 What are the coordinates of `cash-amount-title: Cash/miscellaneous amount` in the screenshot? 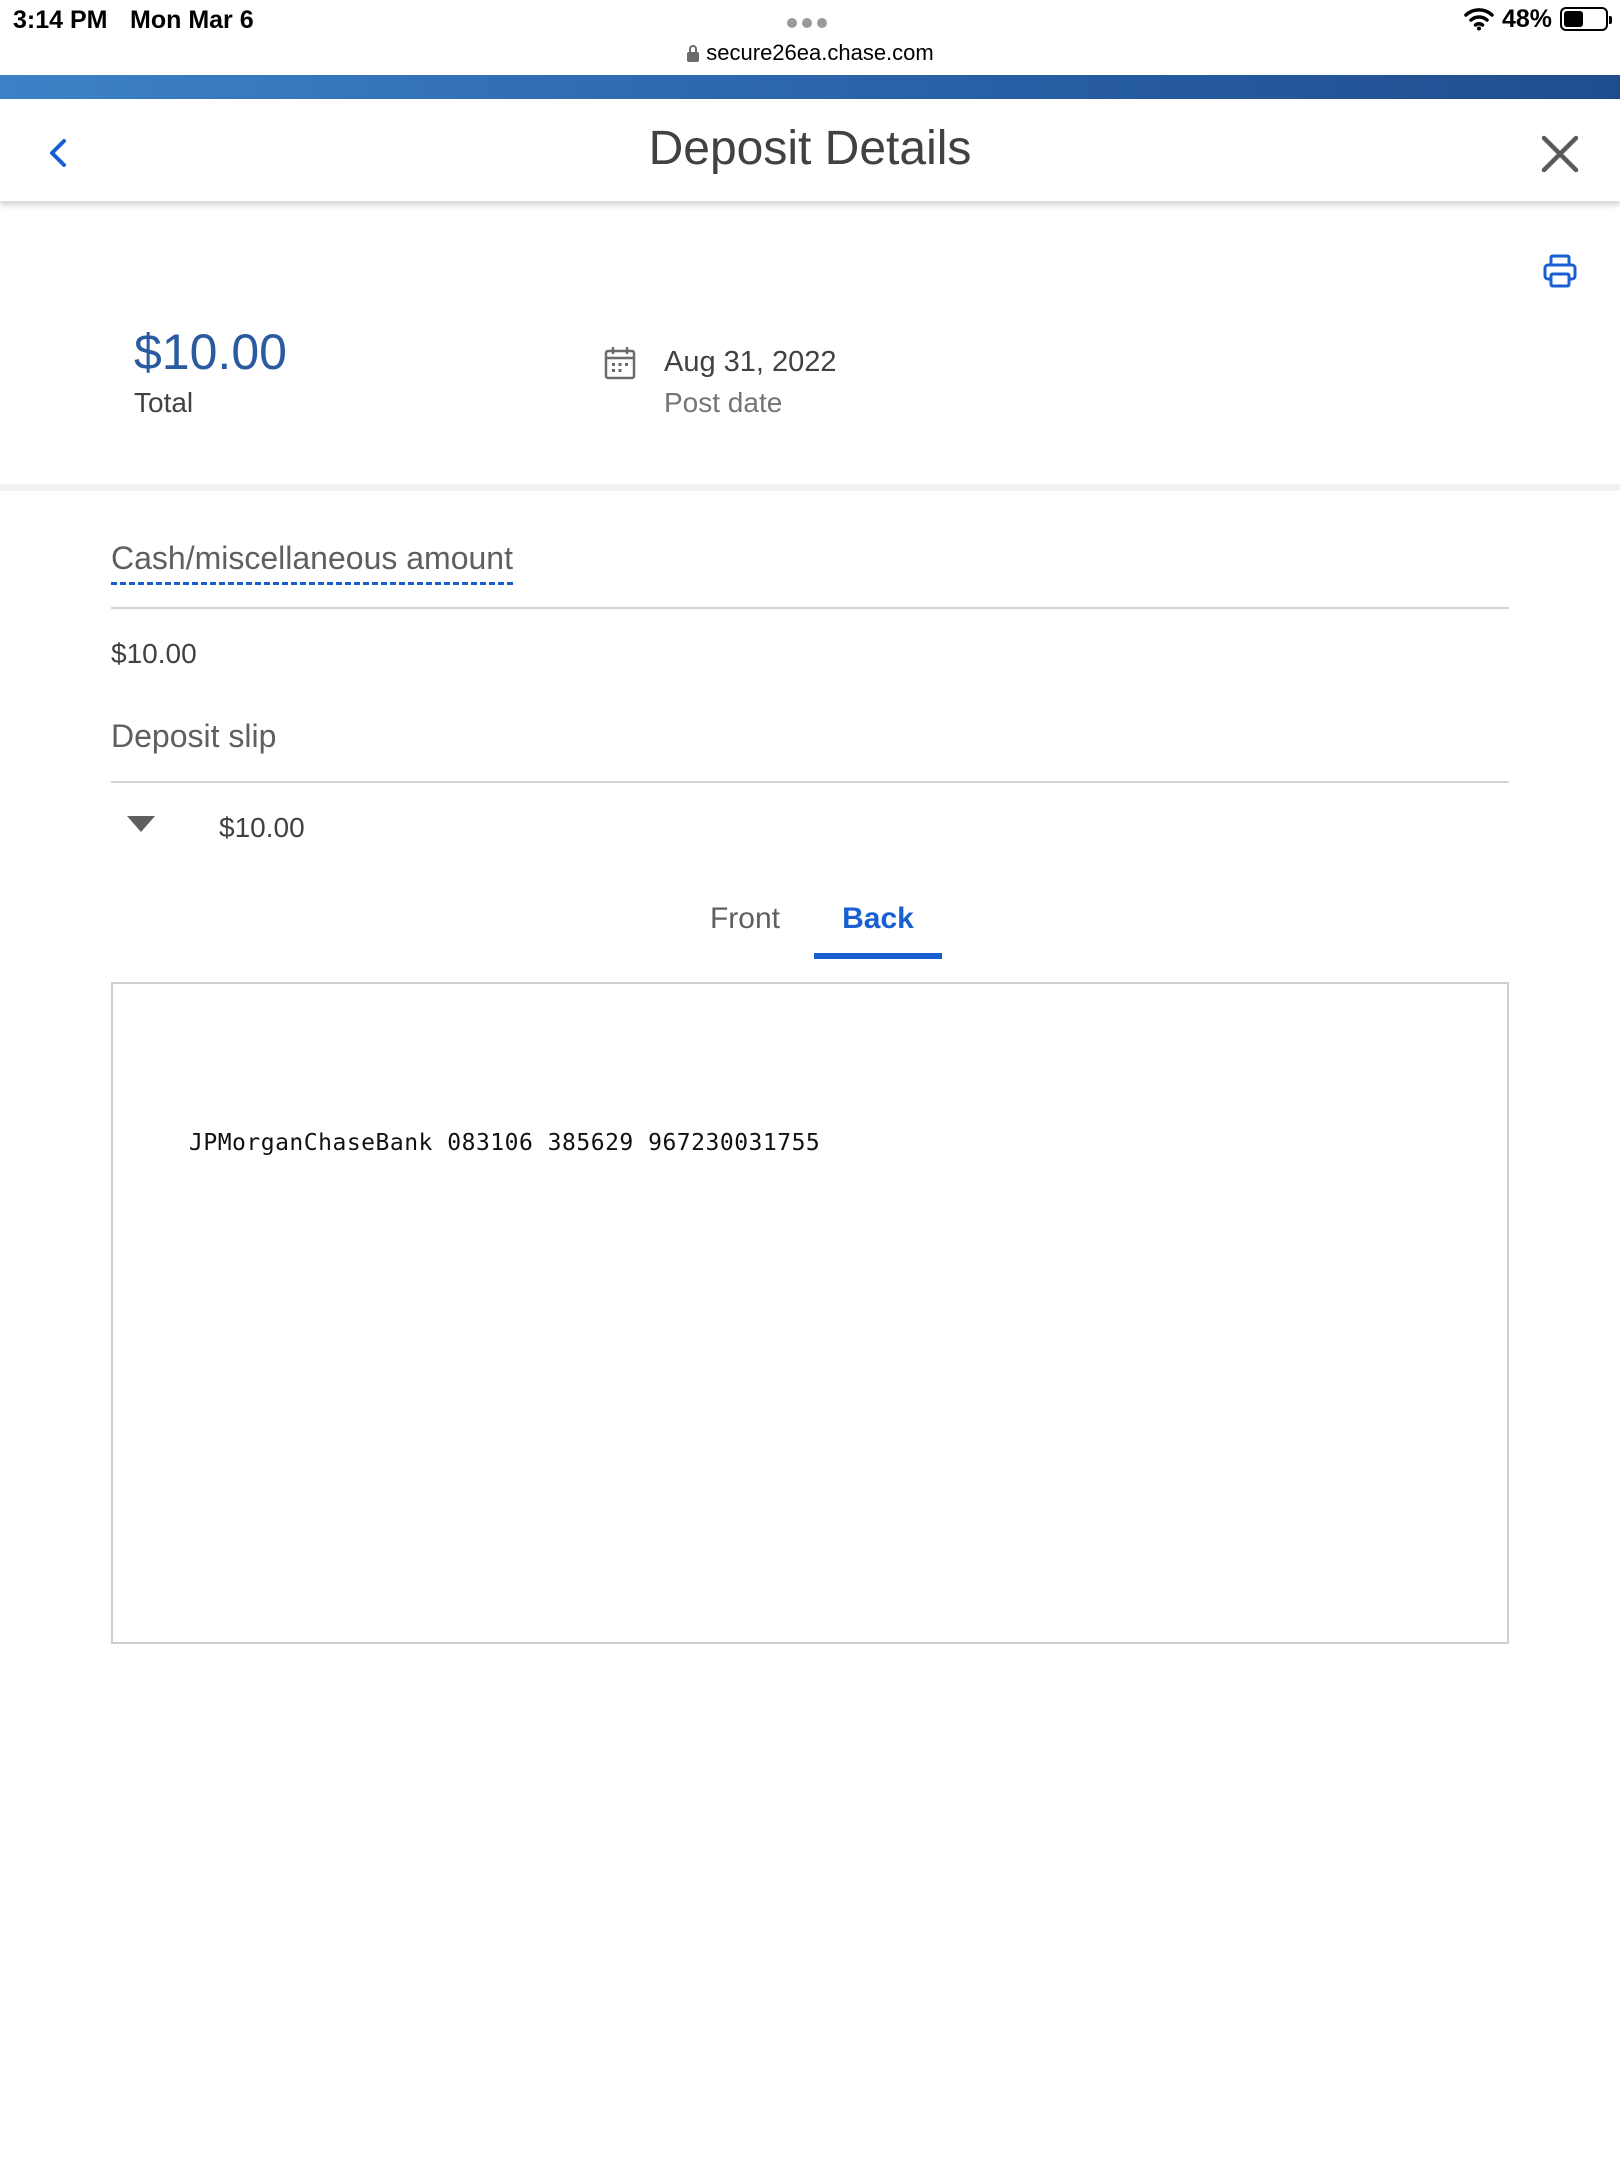 It's located at (312, 562).